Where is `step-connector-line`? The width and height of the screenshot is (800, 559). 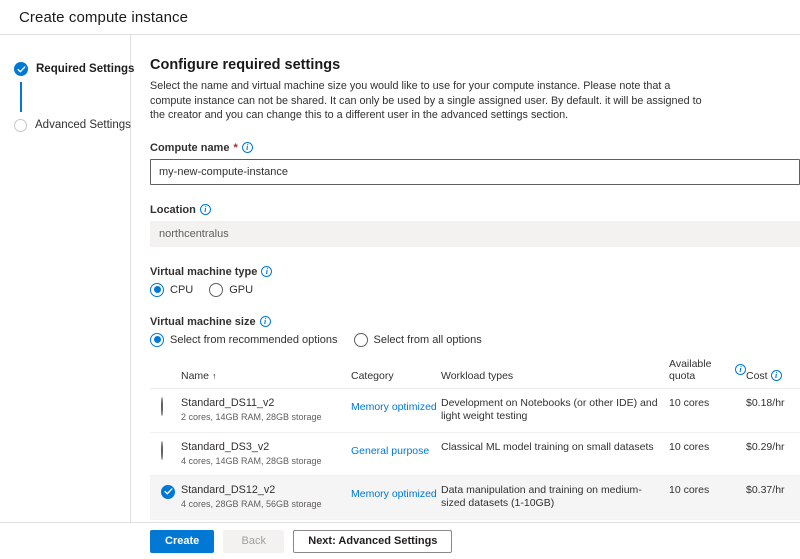 step-connector-line is located at coordinates (21, 97).